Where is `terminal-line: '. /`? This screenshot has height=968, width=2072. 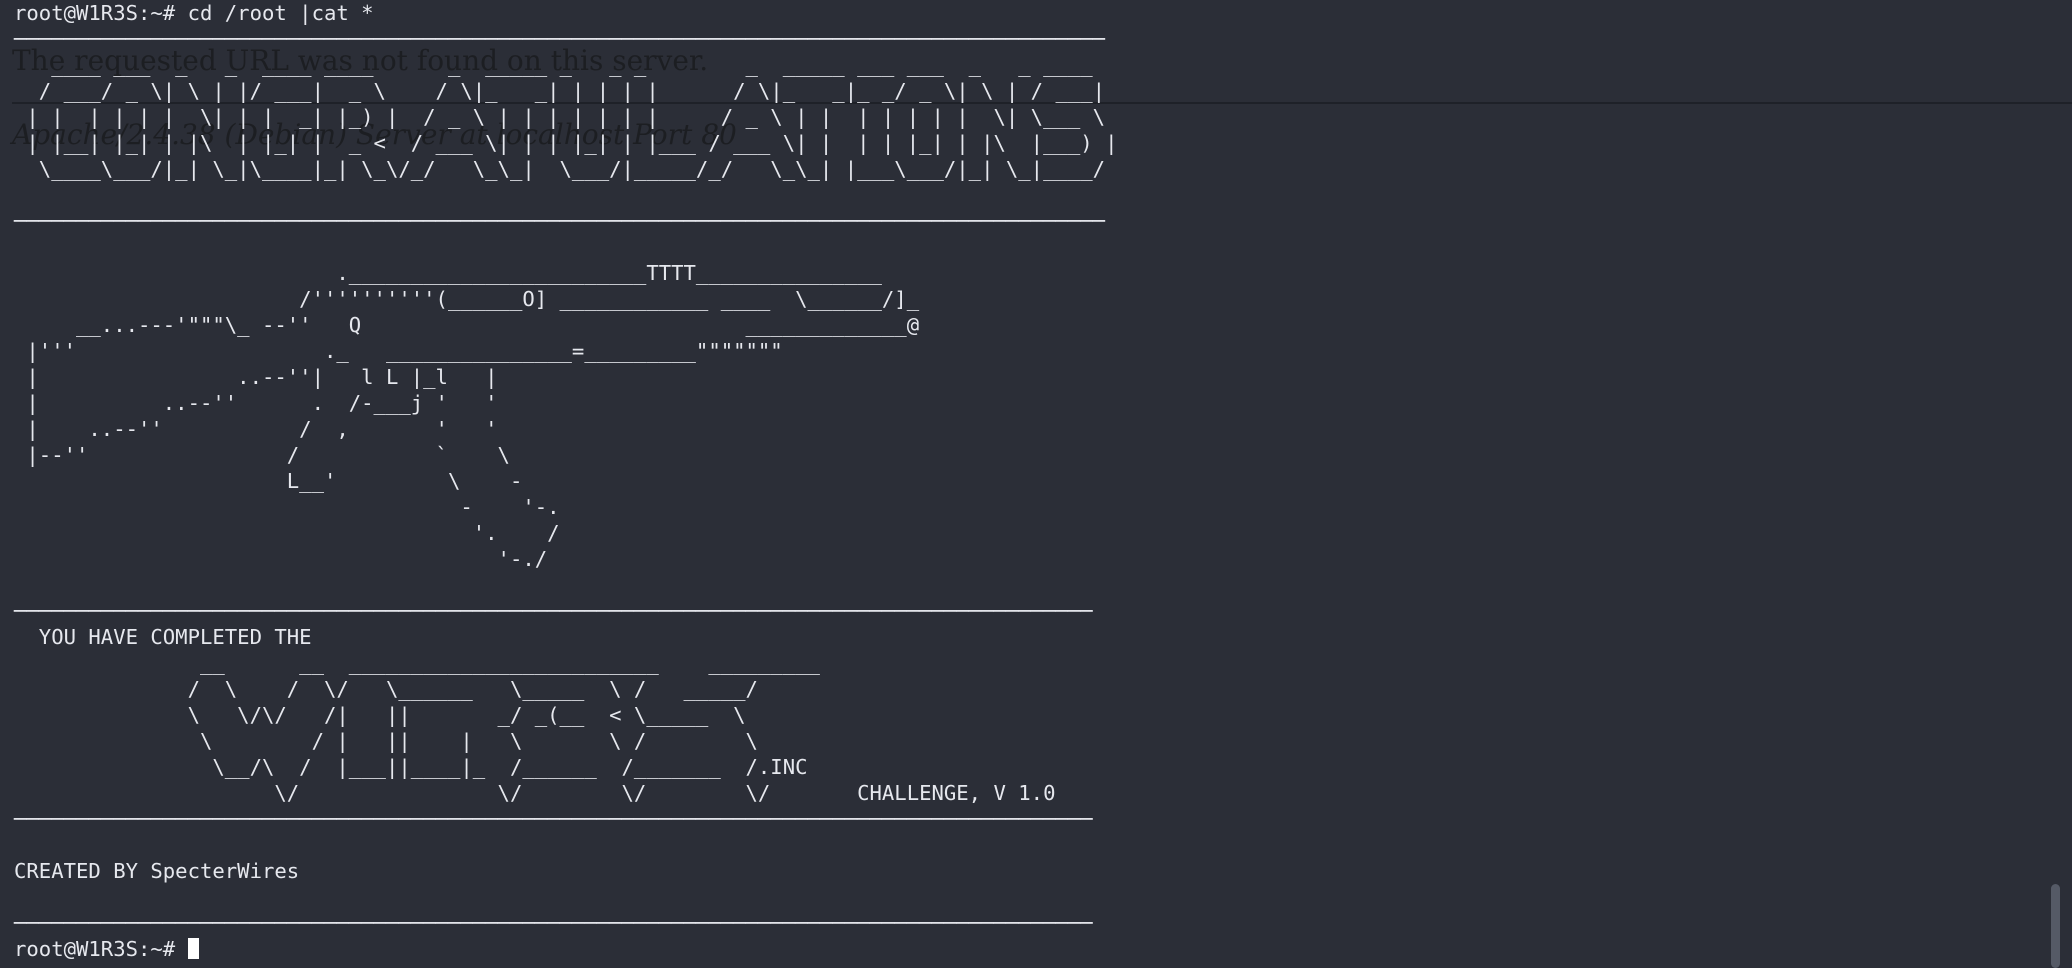
terminal-line: '. / is located at coordinates (287, 533).